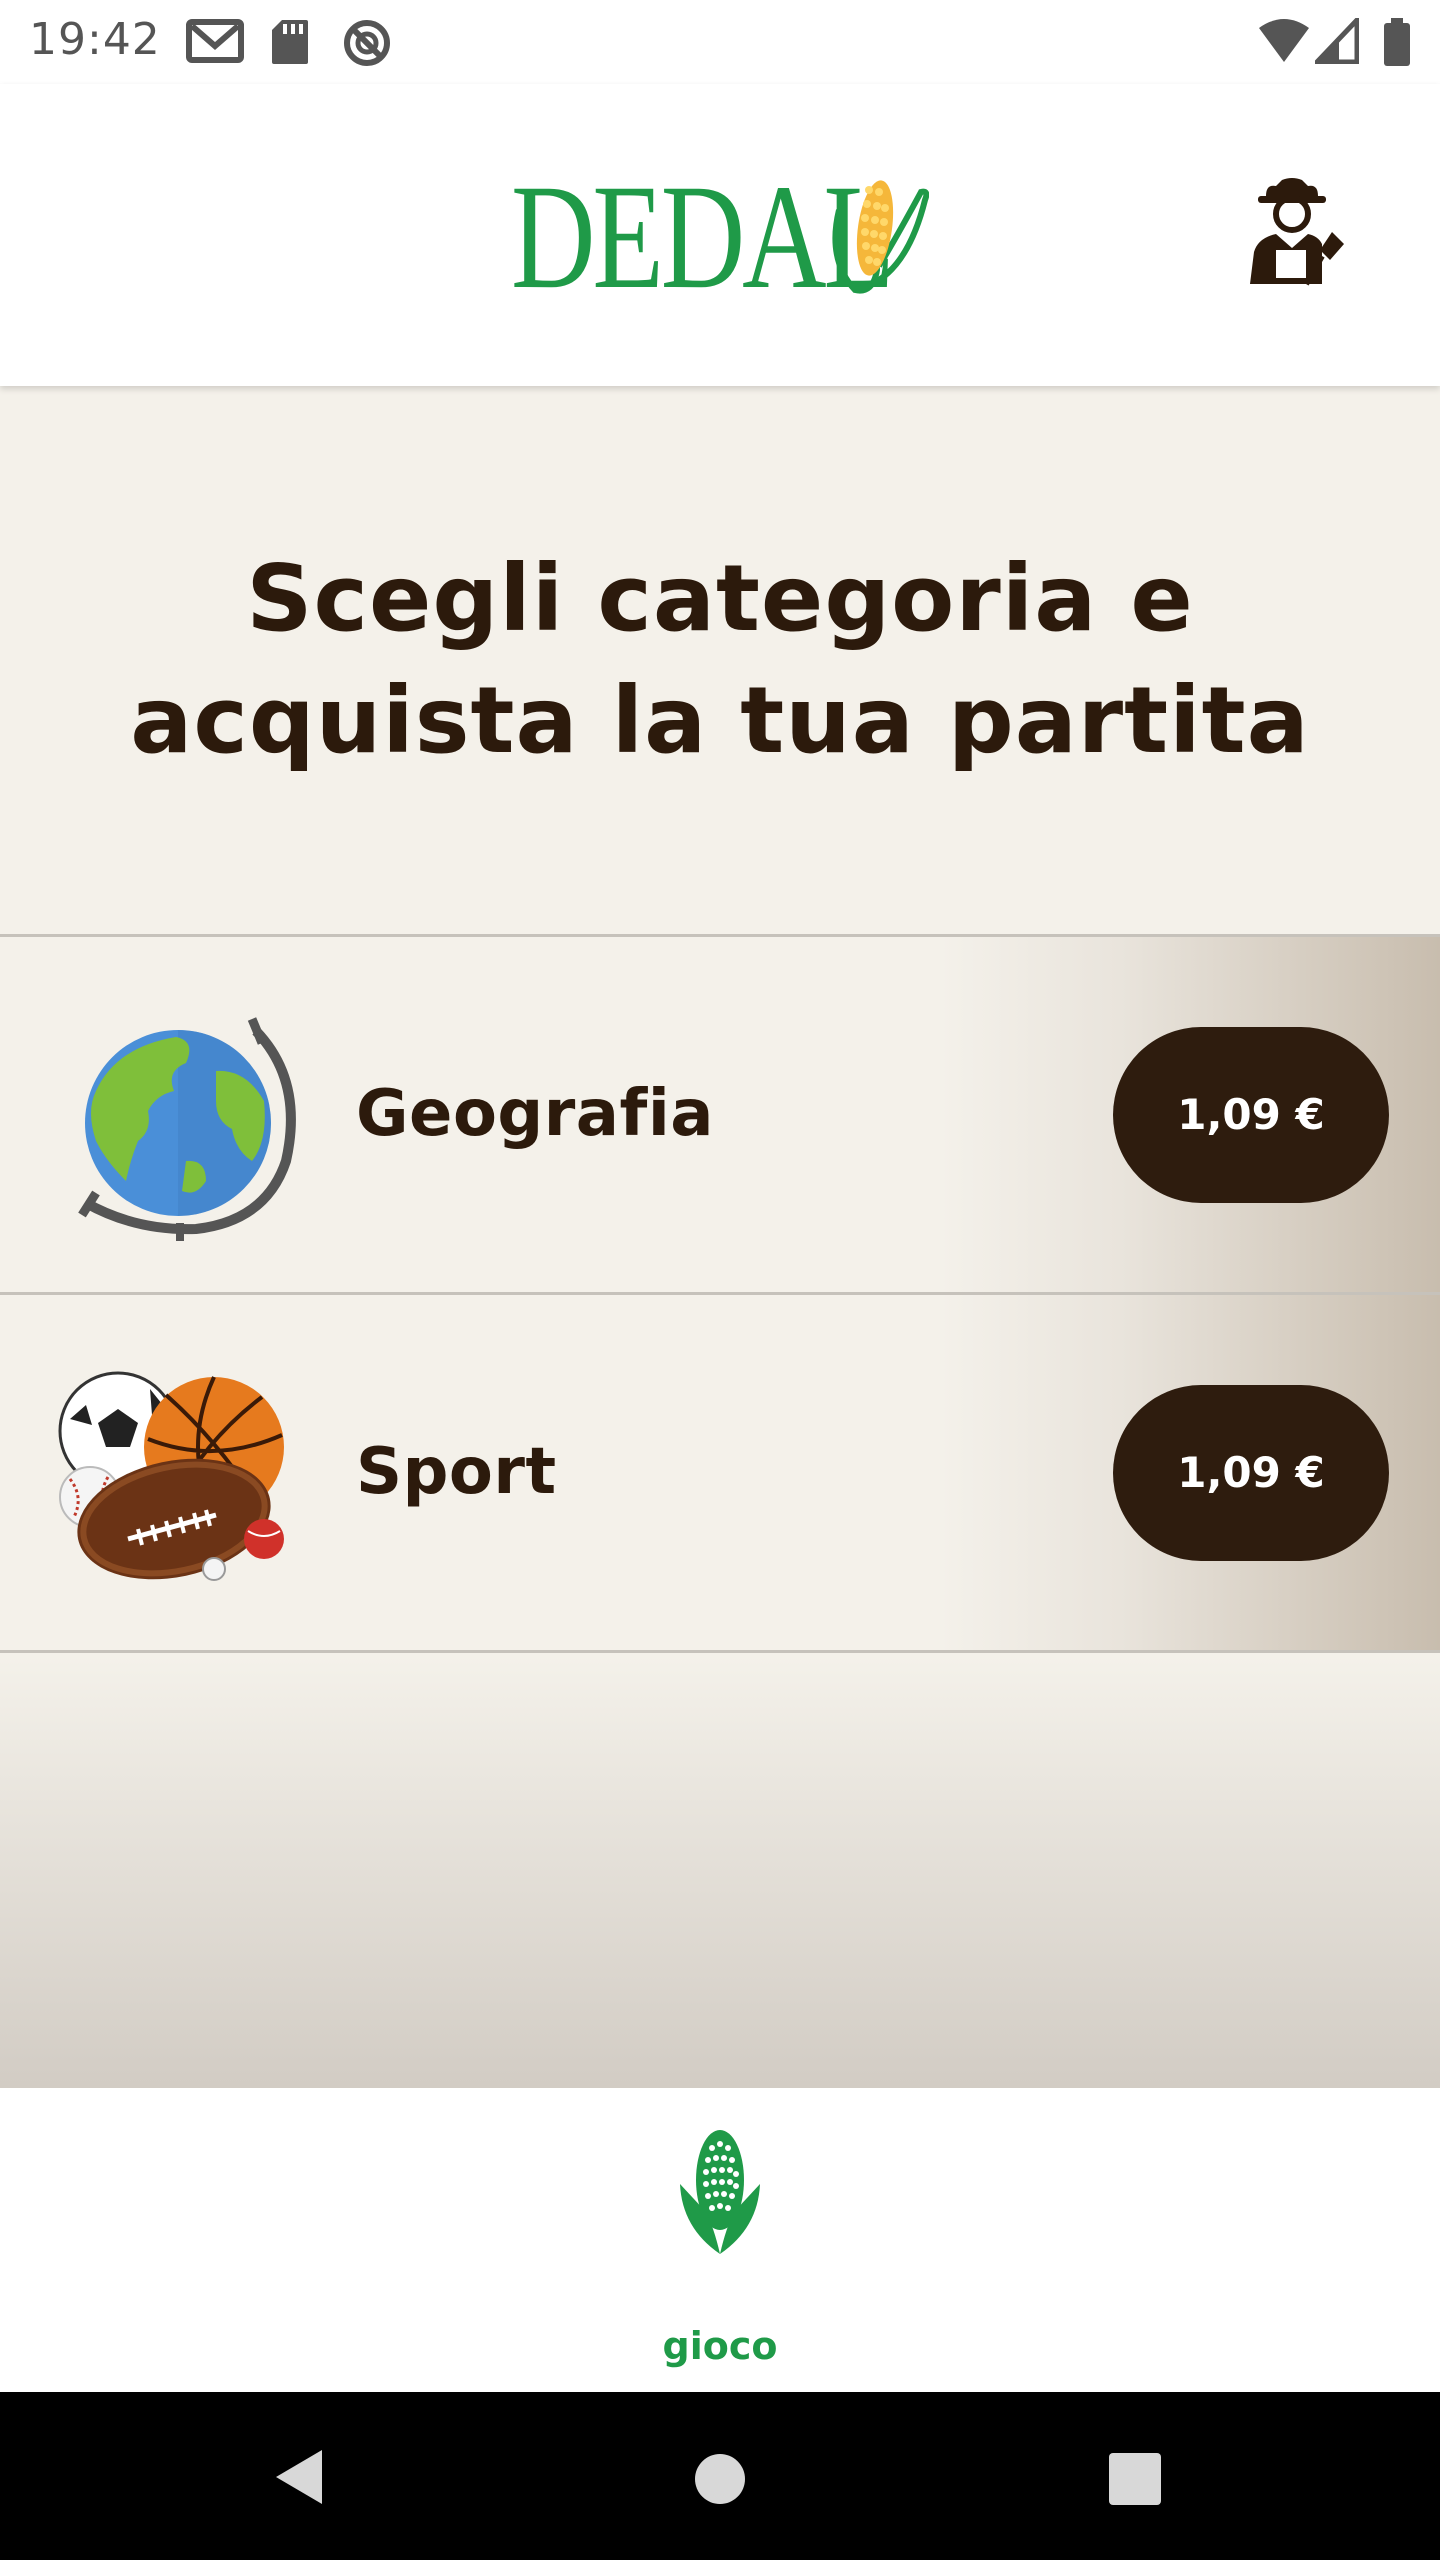 The width and height of the screenshot is (1440, 2560). I want to click on category-row-geografia: Geografia 1,09 €, so click(720, 1113).